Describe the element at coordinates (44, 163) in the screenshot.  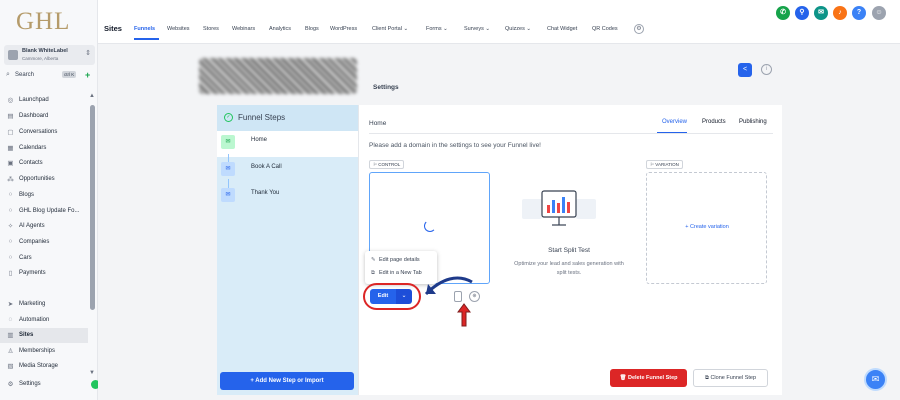
I see `sidebar-item-contacts: ▣ Contacts` at that location.